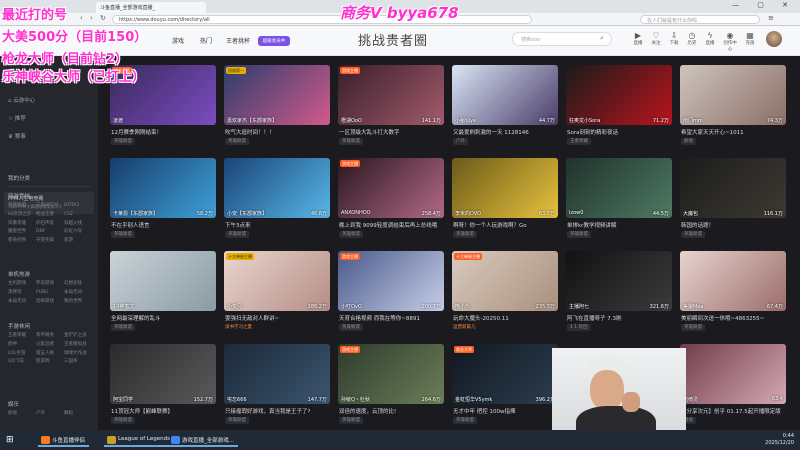 This screenshot has height=450, width=800. Describe the element at coordinates (240, 327) in the screenshot. I see `category-tag: 读书学习之夏` at that location.